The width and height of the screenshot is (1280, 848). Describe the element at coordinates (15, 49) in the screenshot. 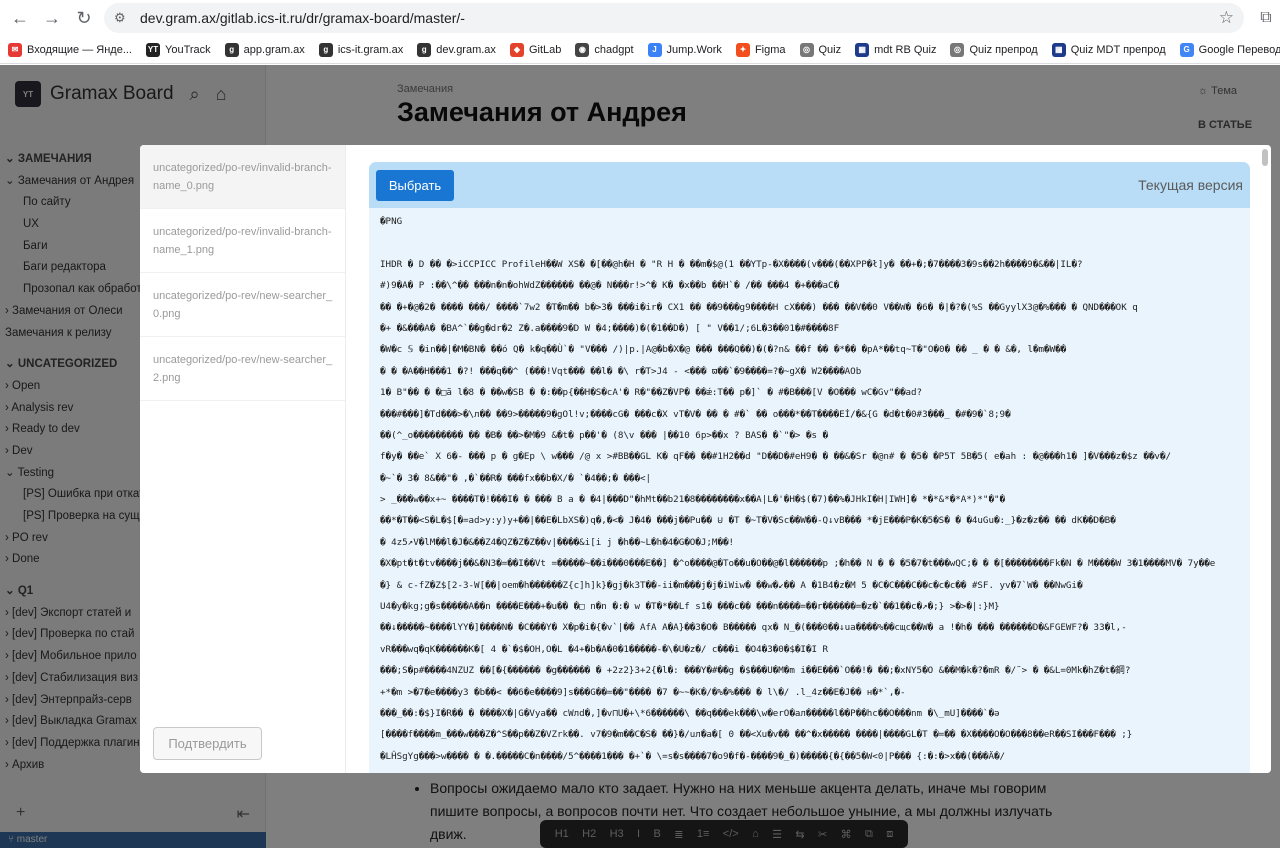

I see `bookmark-favicon-icon: ✉` at that location.